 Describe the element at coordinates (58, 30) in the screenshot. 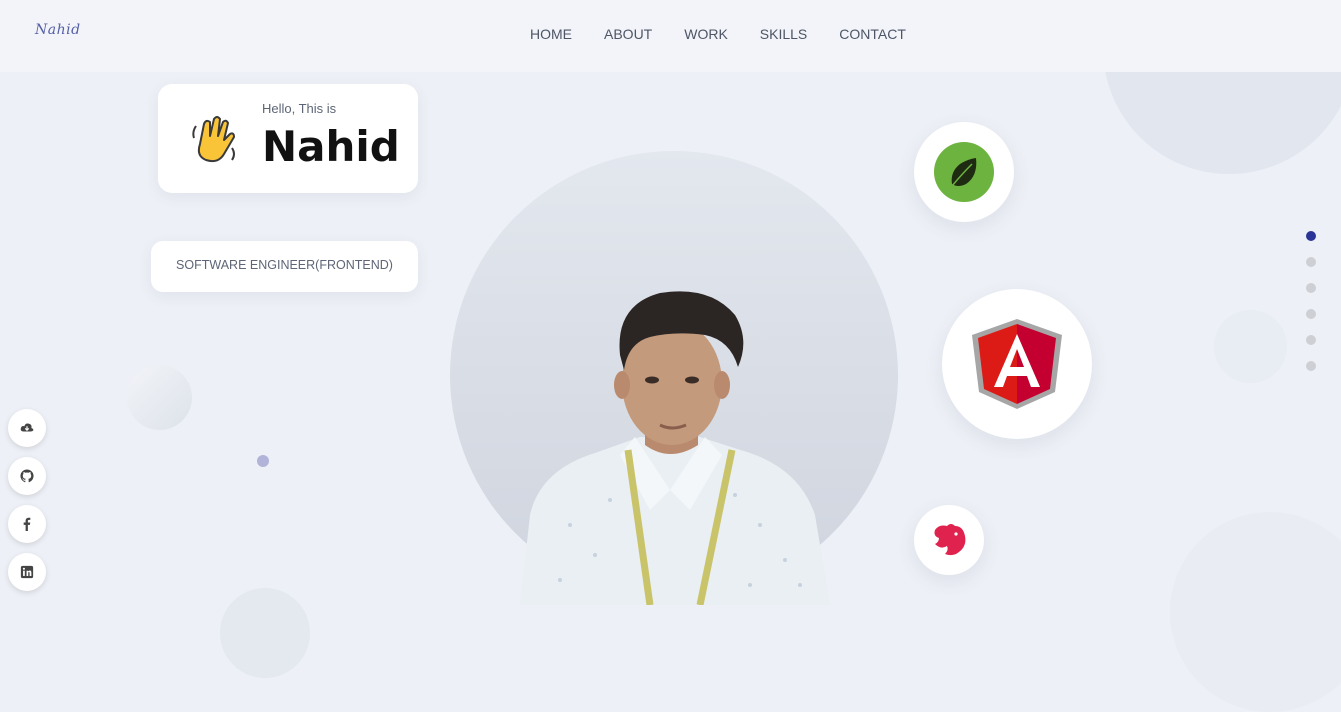

I see `site-logo: Nahid` at that location.